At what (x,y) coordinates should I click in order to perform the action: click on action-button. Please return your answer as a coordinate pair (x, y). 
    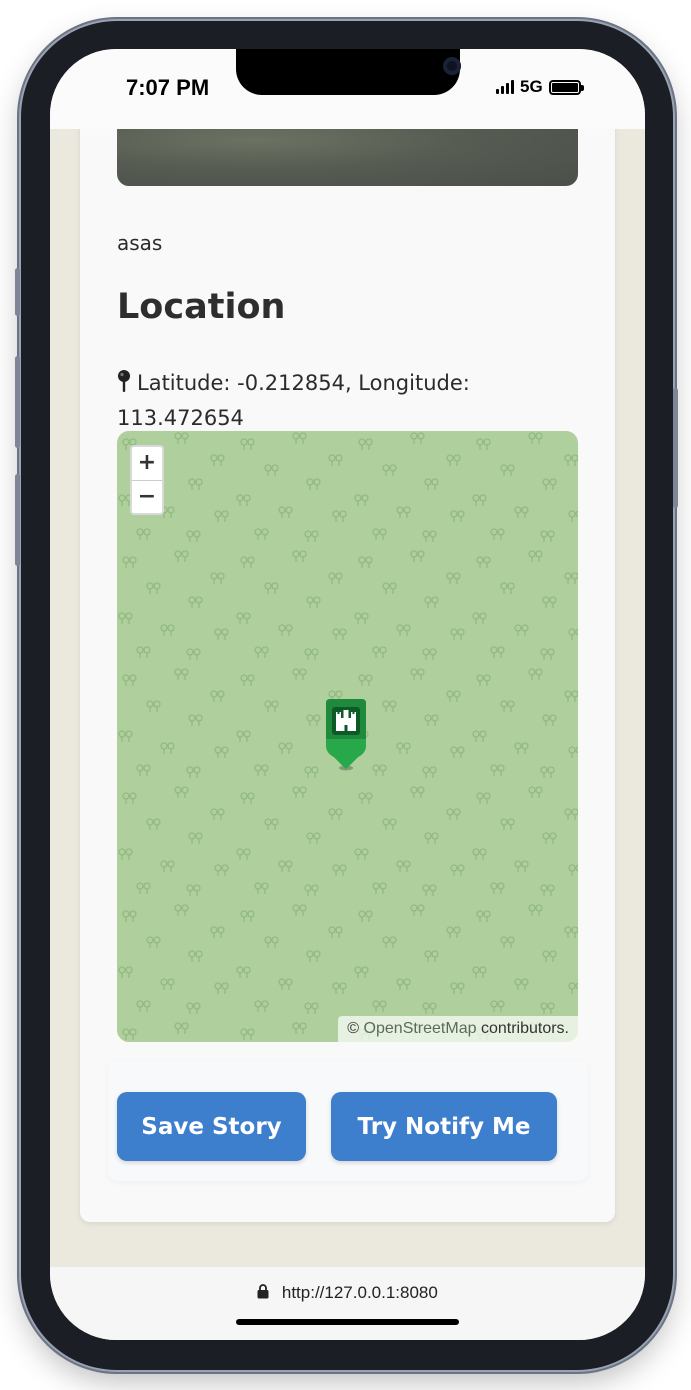
    Looking at the image, I should click on (17, 292).